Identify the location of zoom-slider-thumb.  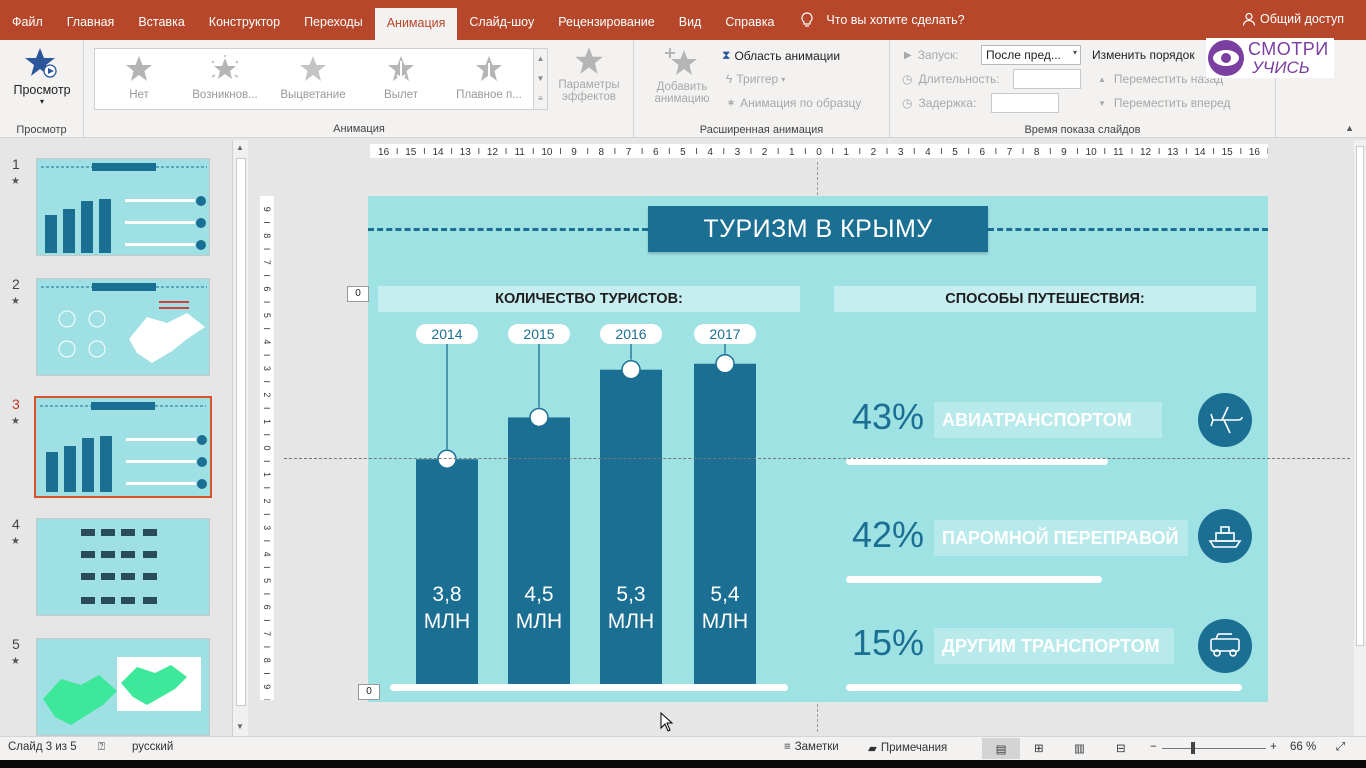
(1193, 748).